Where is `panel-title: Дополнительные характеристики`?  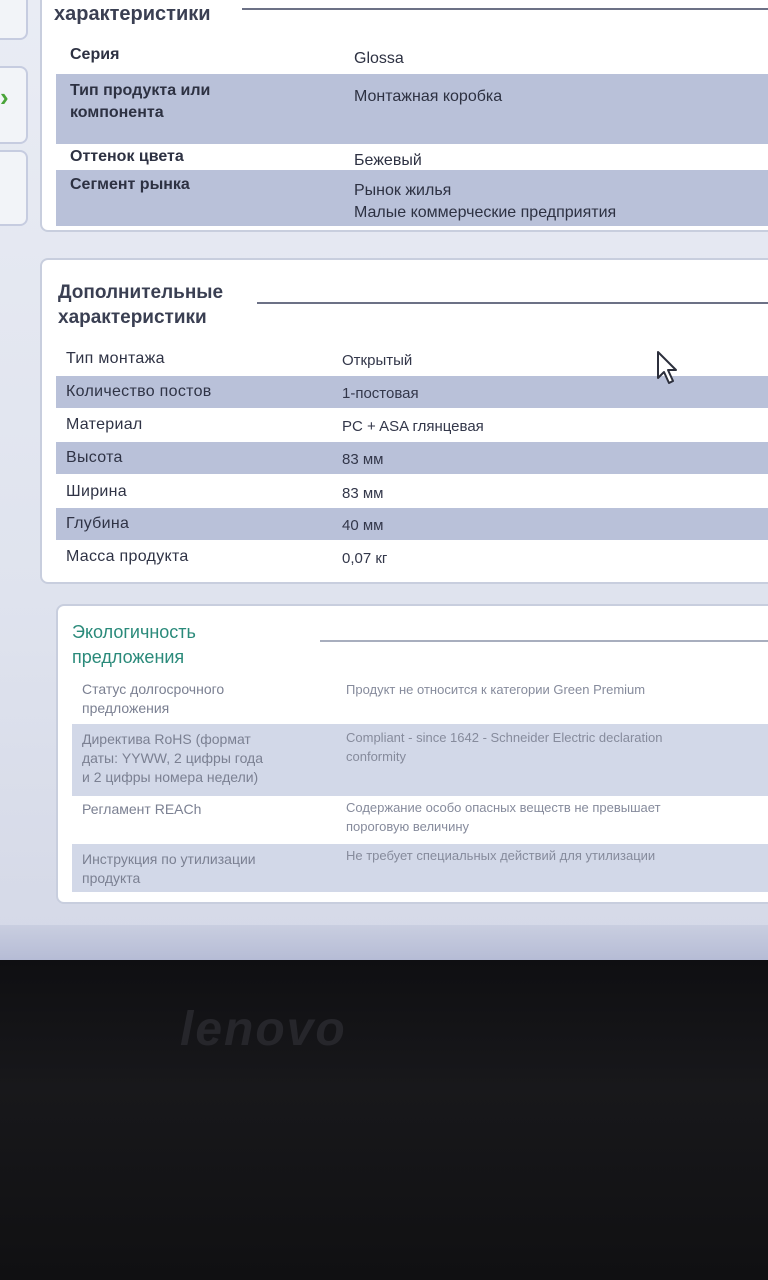 panel-title: Дополнительные характеристики is located at coordinates (141, 305).